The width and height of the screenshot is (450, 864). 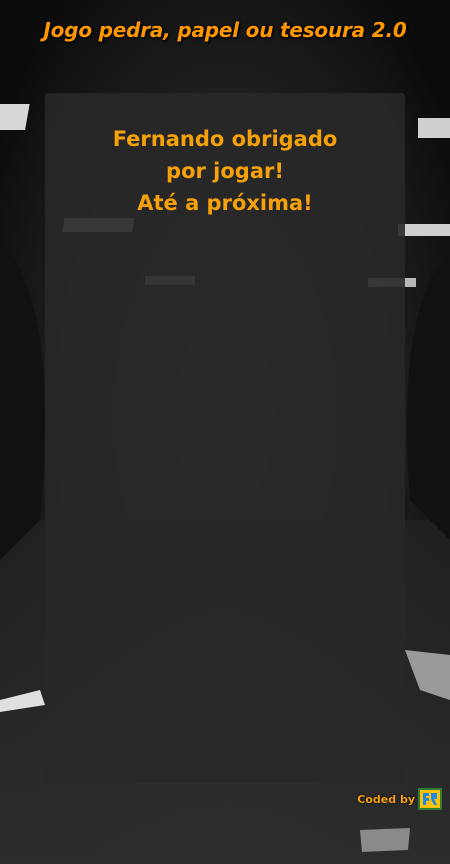 What do you see at coordinates (386, 799) in the screenshot?
I see `credit-label: Coded by` at bounding box center [386, 799].